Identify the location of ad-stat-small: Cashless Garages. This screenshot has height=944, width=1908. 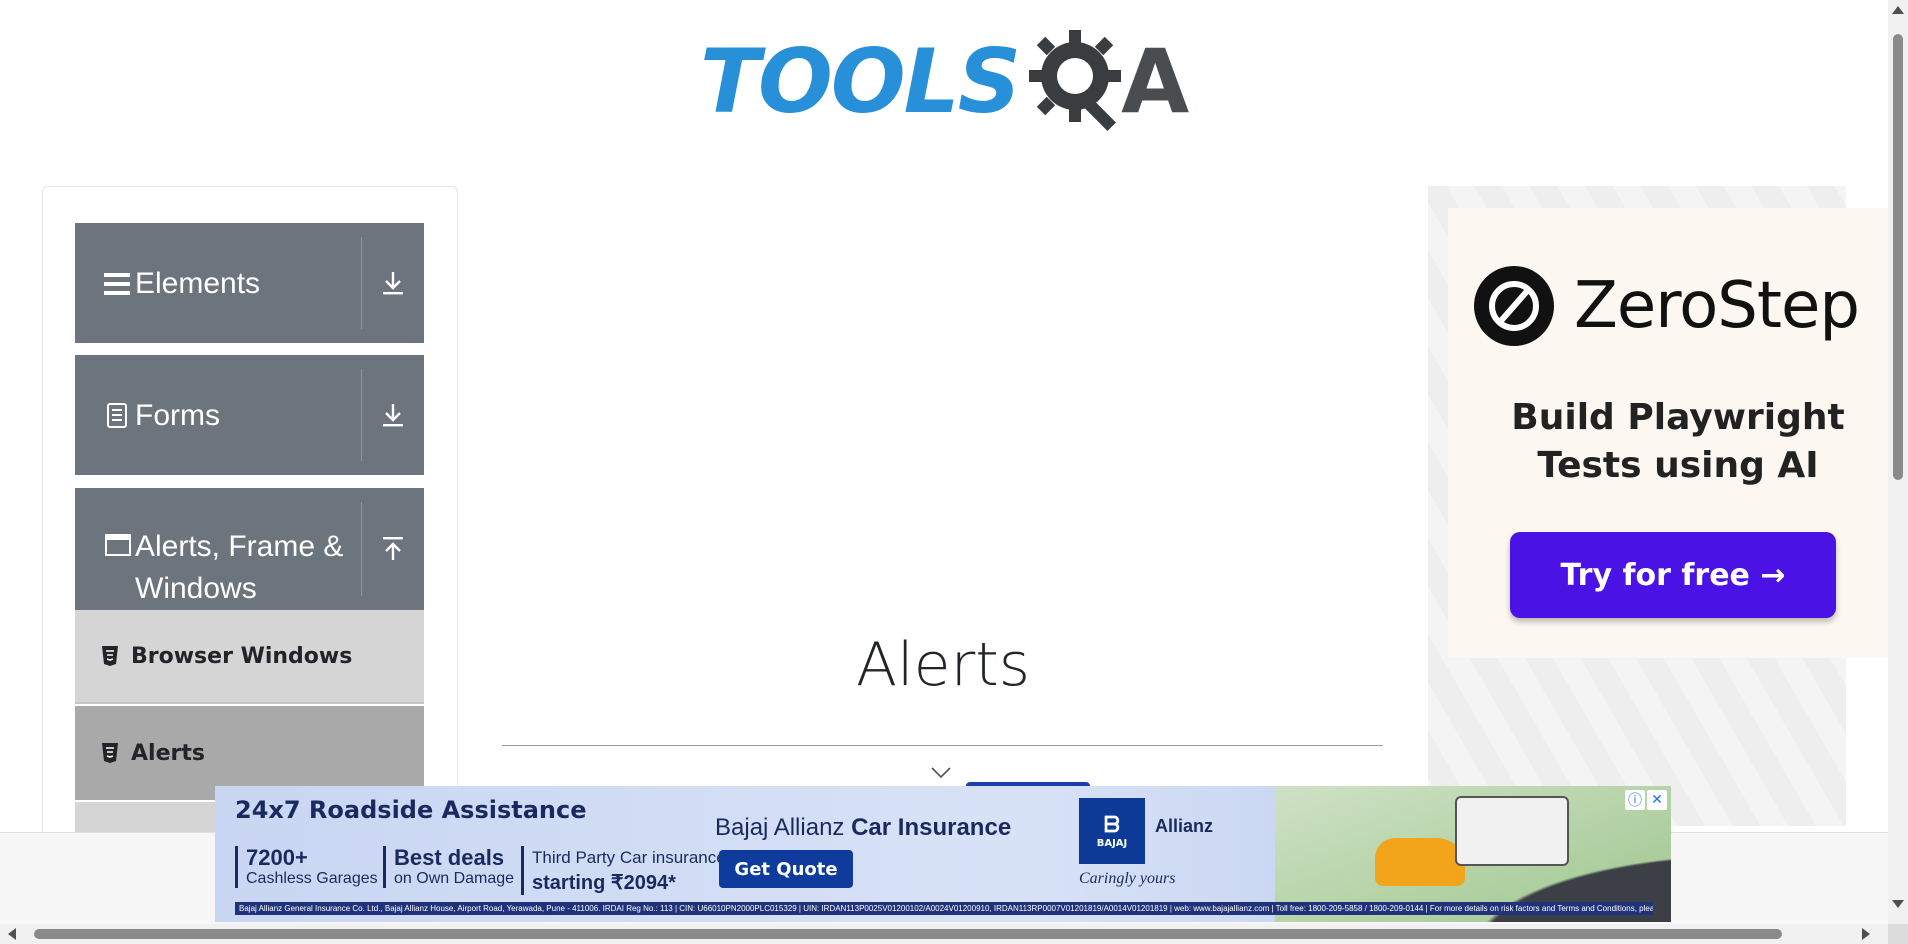
(312, 878).